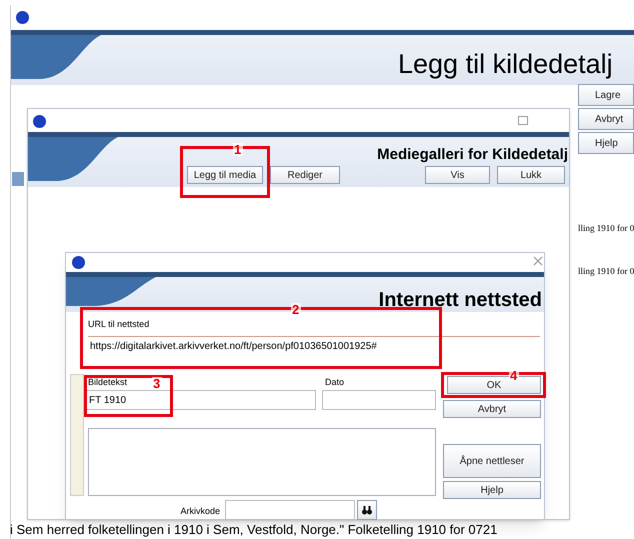 The height and width of the screenshot is (539, 634). Describe the element at coordinates (119, 324) in the screenshot. I see `field-label: URL til nettsted` at that location.